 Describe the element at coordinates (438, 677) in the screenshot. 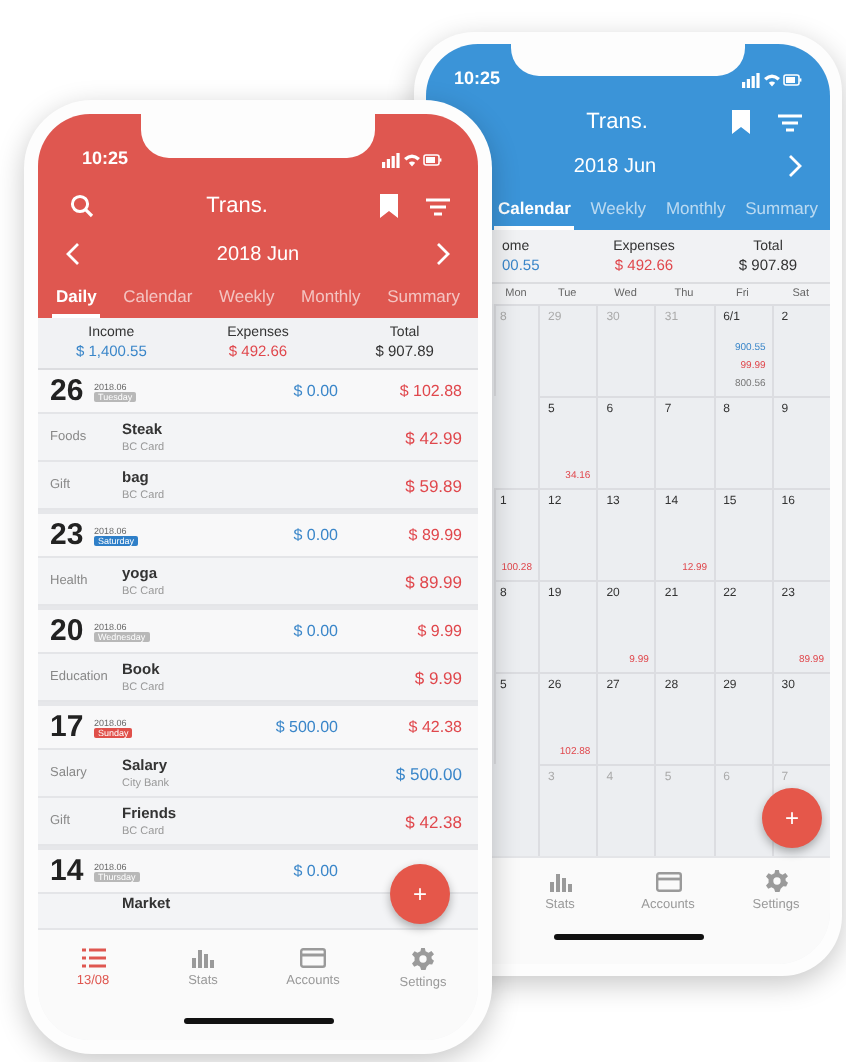

I see `item-amount: $ 9.99` at that location.